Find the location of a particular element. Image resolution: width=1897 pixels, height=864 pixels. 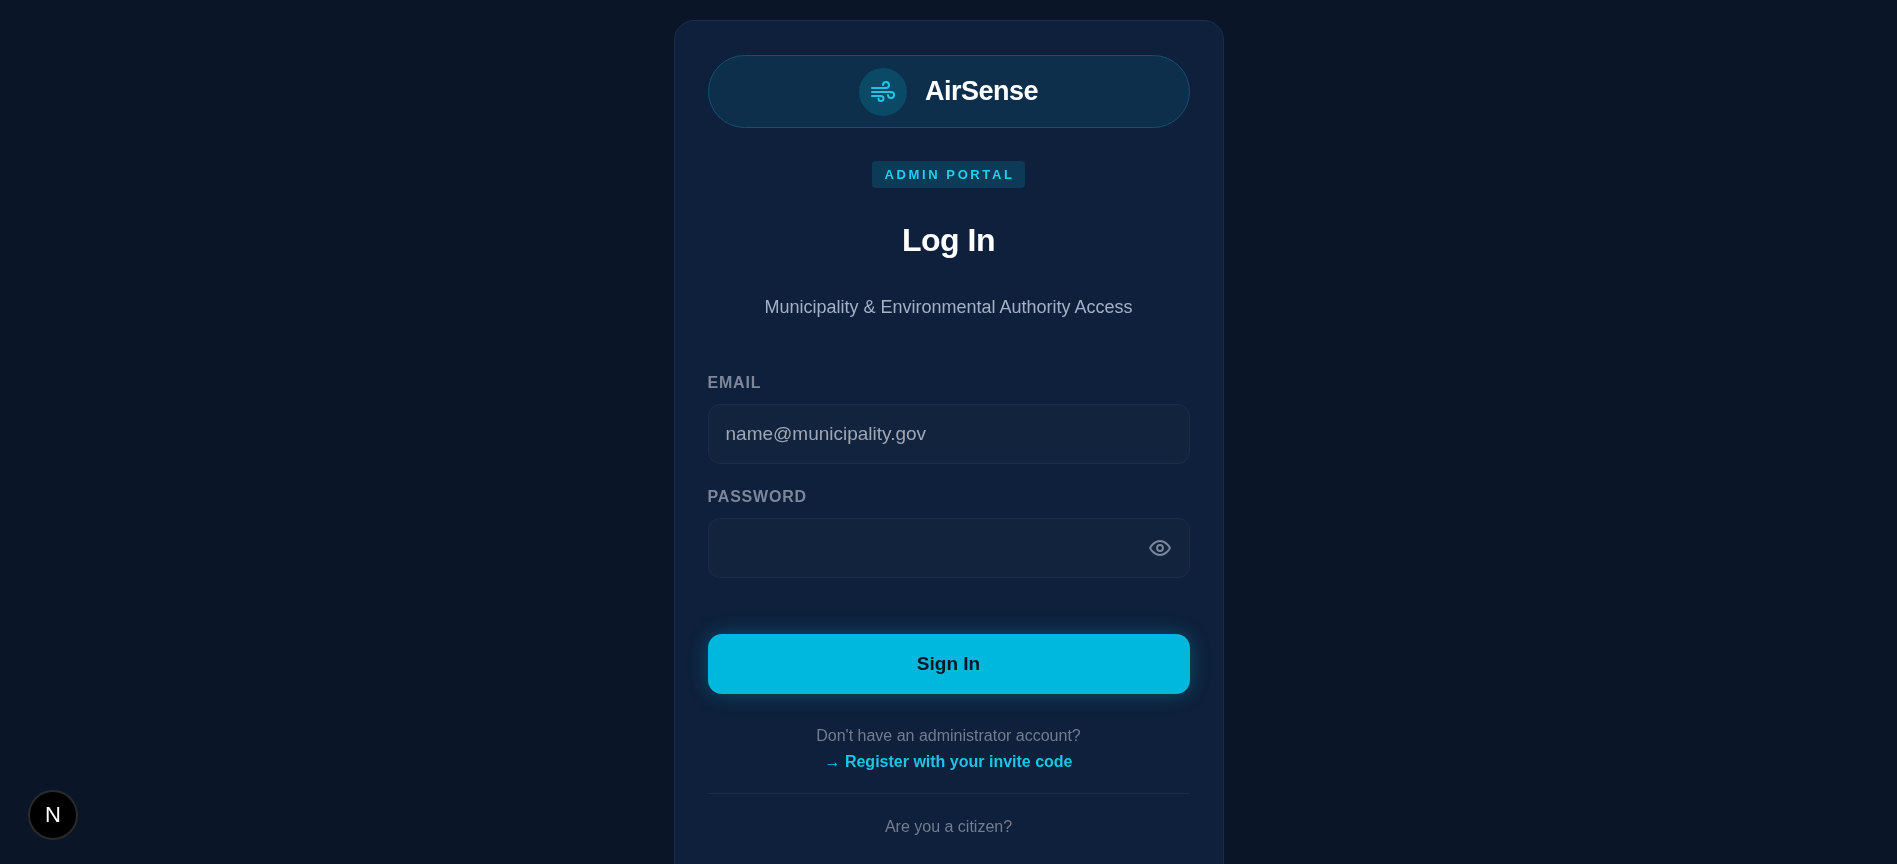

field-label: EMAIL is located at coordinates (735, 383).